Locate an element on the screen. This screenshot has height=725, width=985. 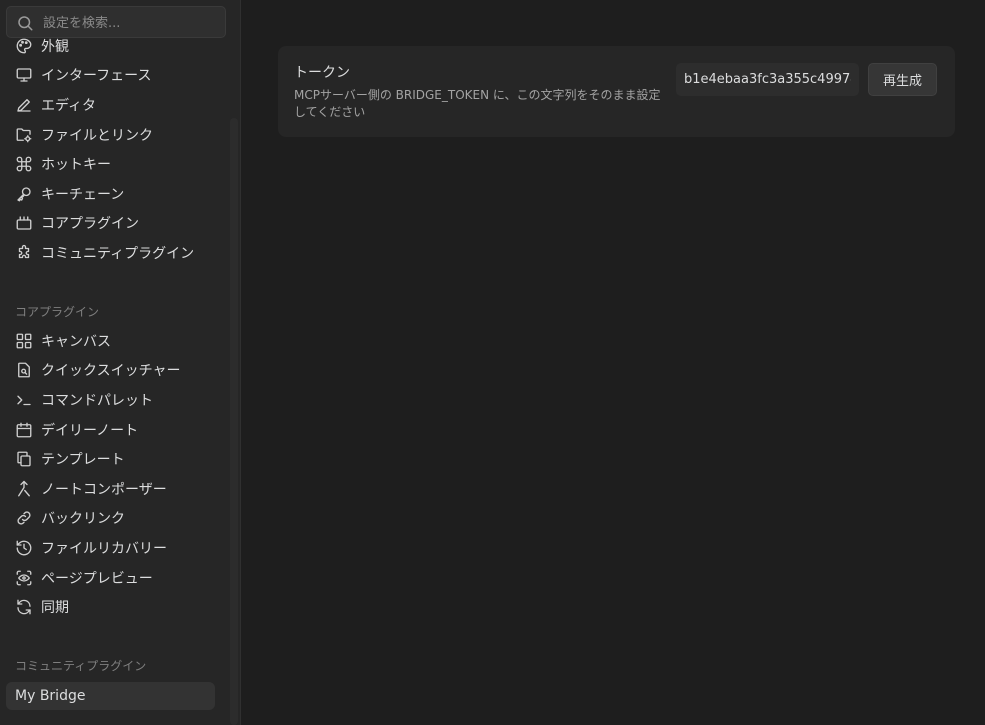
history-icon is located at coordinates (24, 548).